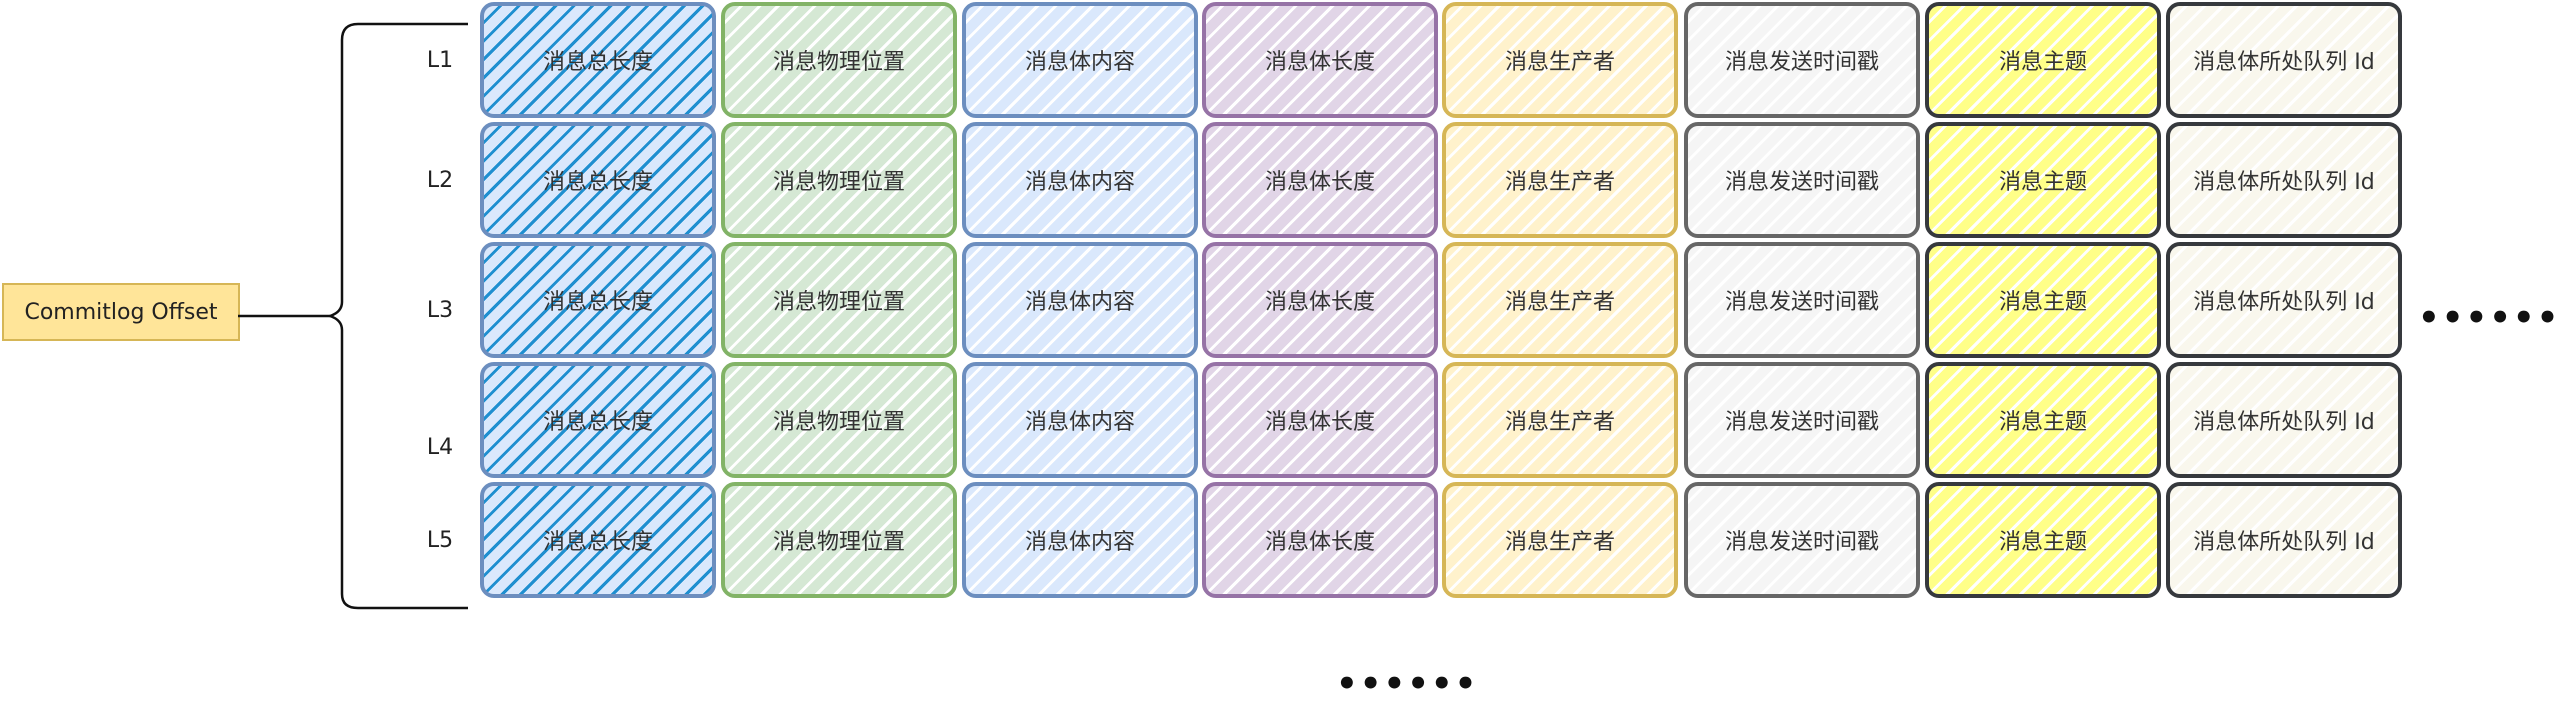 The width and height of the screenshot is (2562, 704). Describe the element at coordinates (2489, 318) in the screenshot. I see `ellipsis-right: ••••••` at that location.